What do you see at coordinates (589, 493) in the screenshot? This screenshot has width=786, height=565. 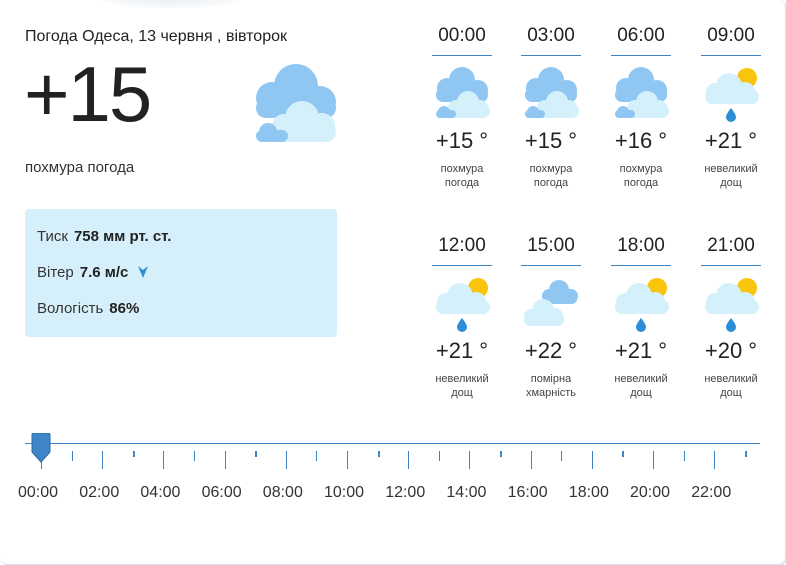 I see `slider-time-label: 18:00` at bounding box center [589, 493].